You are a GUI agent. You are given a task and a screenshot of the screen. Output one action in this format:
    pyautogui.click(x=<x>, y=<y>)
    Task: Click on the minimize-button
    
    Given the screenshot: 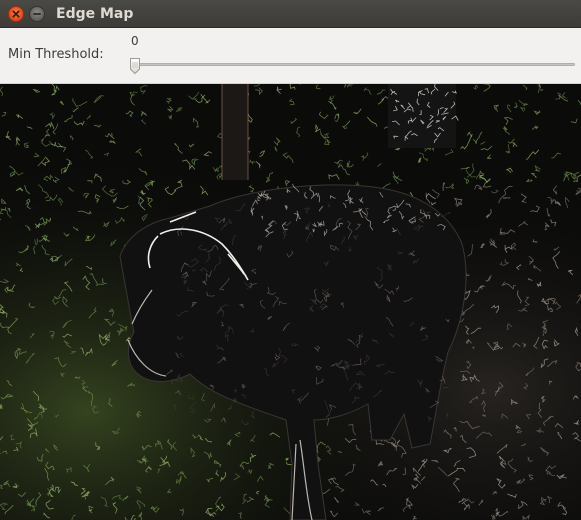 What is the action you would take?
    pyautogui.click(x=37, y=14)
    